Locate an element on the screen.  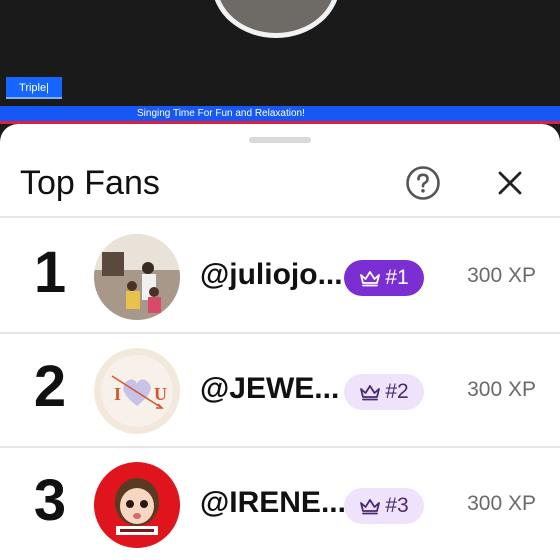
sheet-drag-handle is located at coordinates (280, 140).